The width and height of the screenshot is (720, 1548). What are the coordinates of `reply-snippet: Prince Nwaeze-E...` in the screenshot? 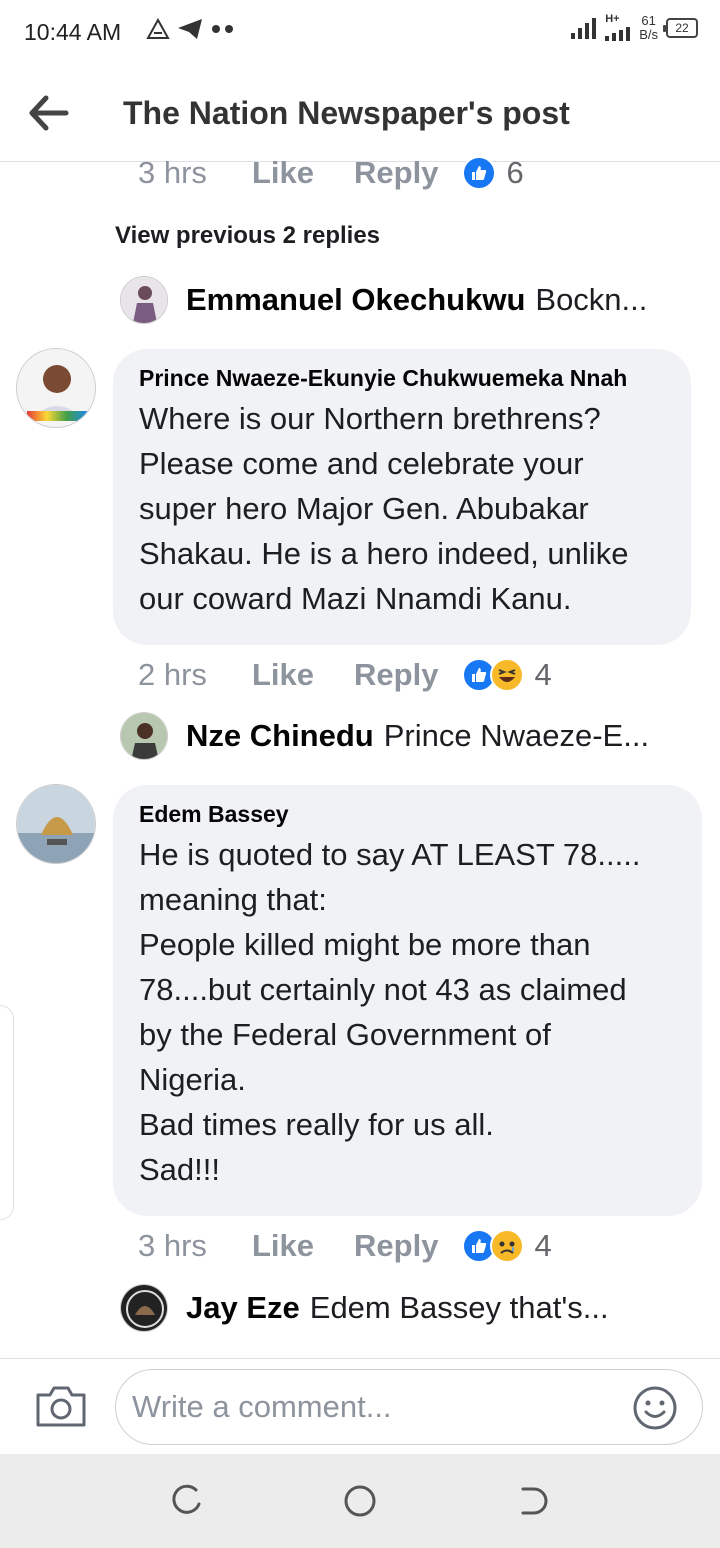 It's located at (516, 735).